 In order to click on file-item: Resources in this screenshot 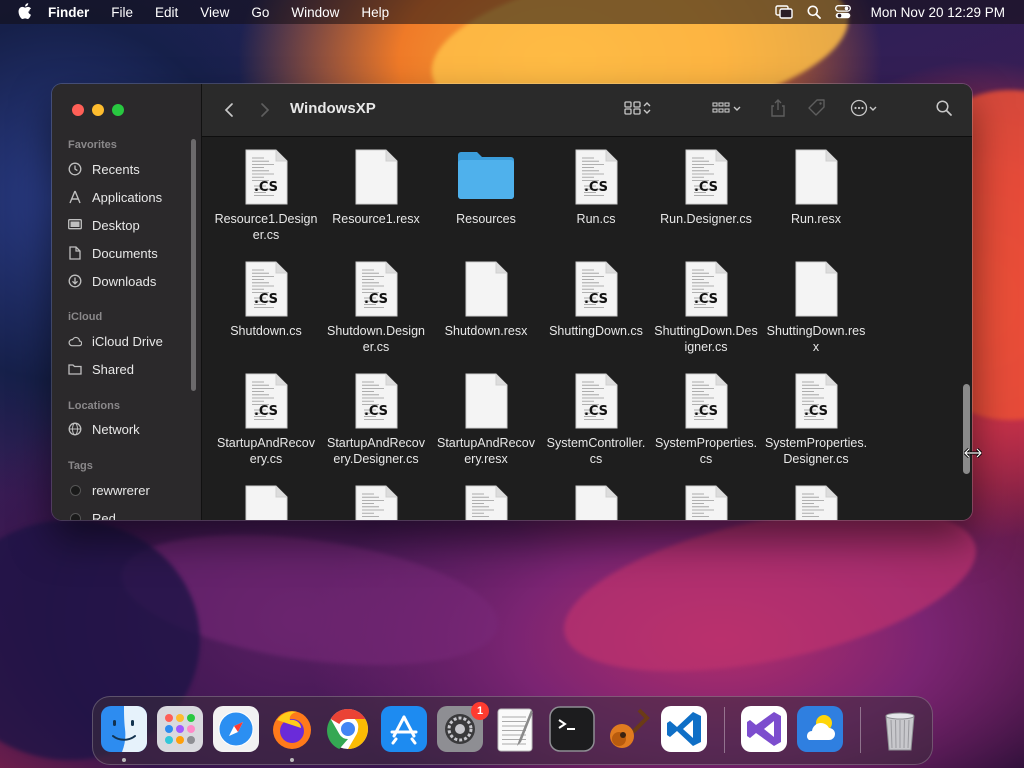, I will do `click(486, 188)`.